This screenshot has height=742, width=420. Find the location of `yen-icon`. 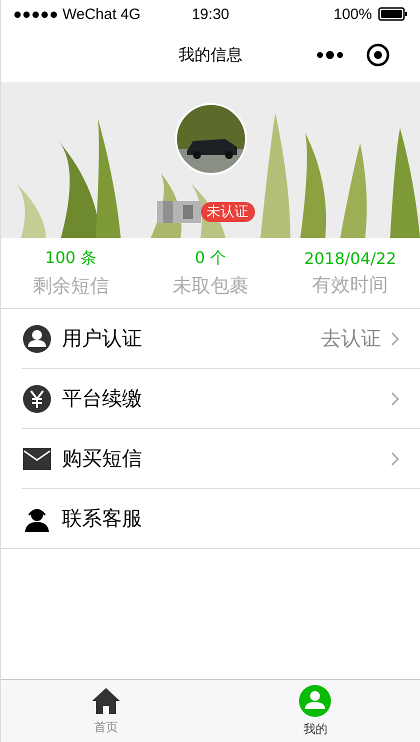

yen-icon is located at coordinates (37, 398).